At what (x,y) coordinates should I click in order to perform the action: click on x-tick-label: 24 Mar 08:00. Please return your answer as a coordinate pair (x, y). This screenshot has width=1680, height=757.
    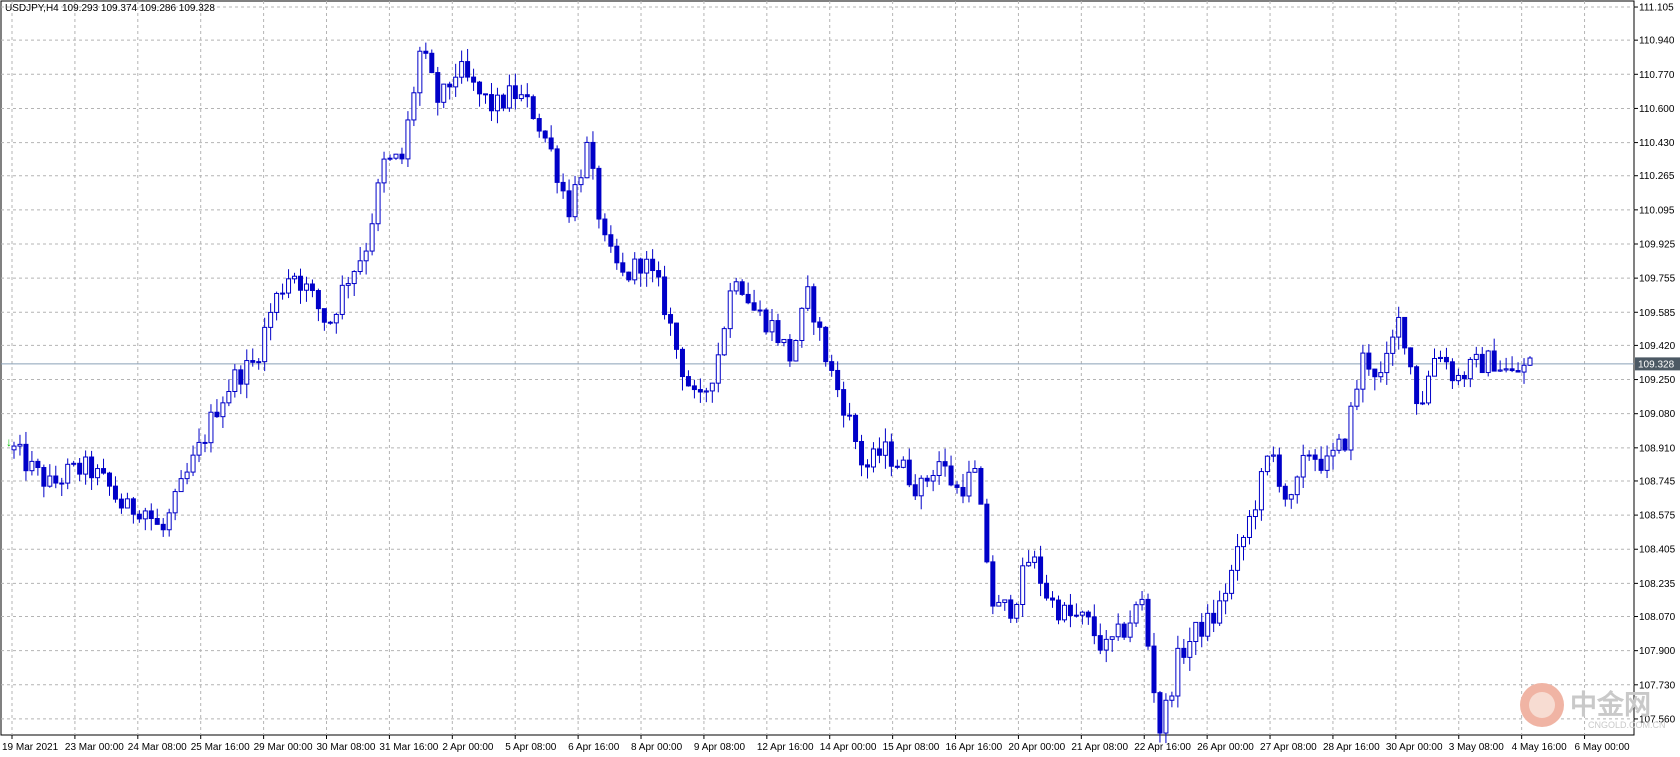
    Looking at the image, I should click on (157, 747).